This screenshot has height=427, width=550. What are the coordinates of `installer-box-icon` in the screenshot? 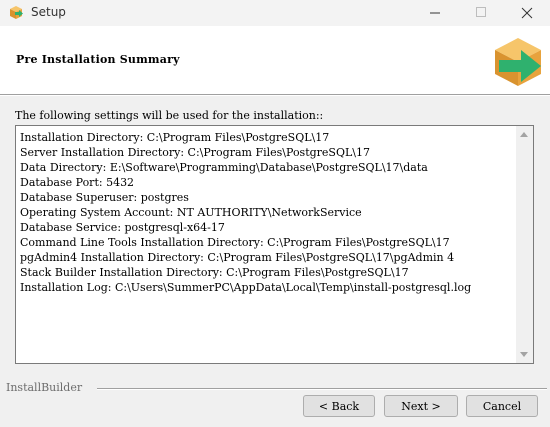 It's located at (16, 12).